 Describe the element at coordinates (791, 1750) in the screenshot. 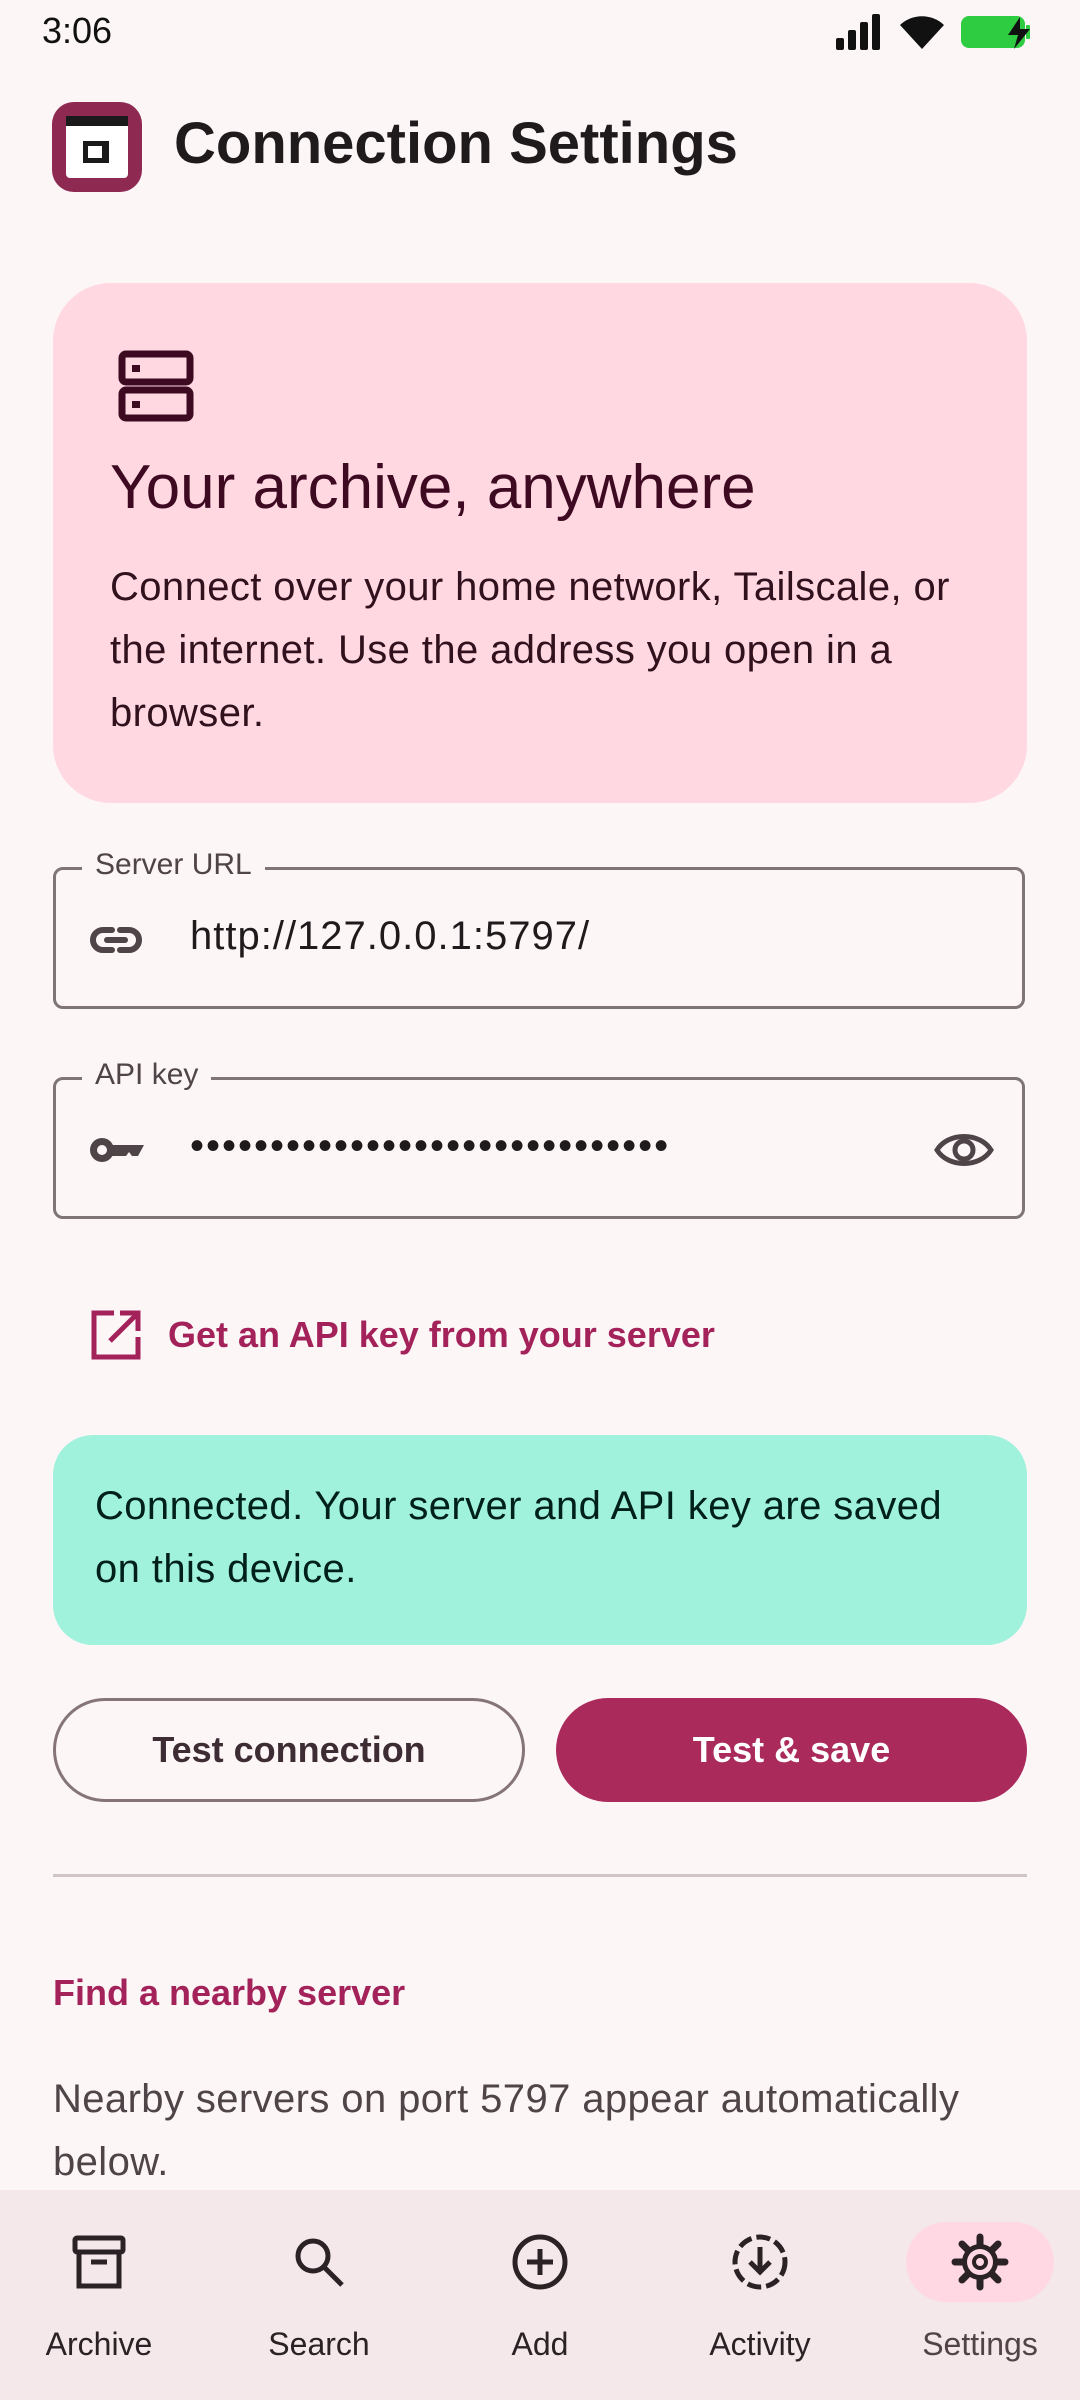

I see `test-and-save-button: Test & save` at that location.